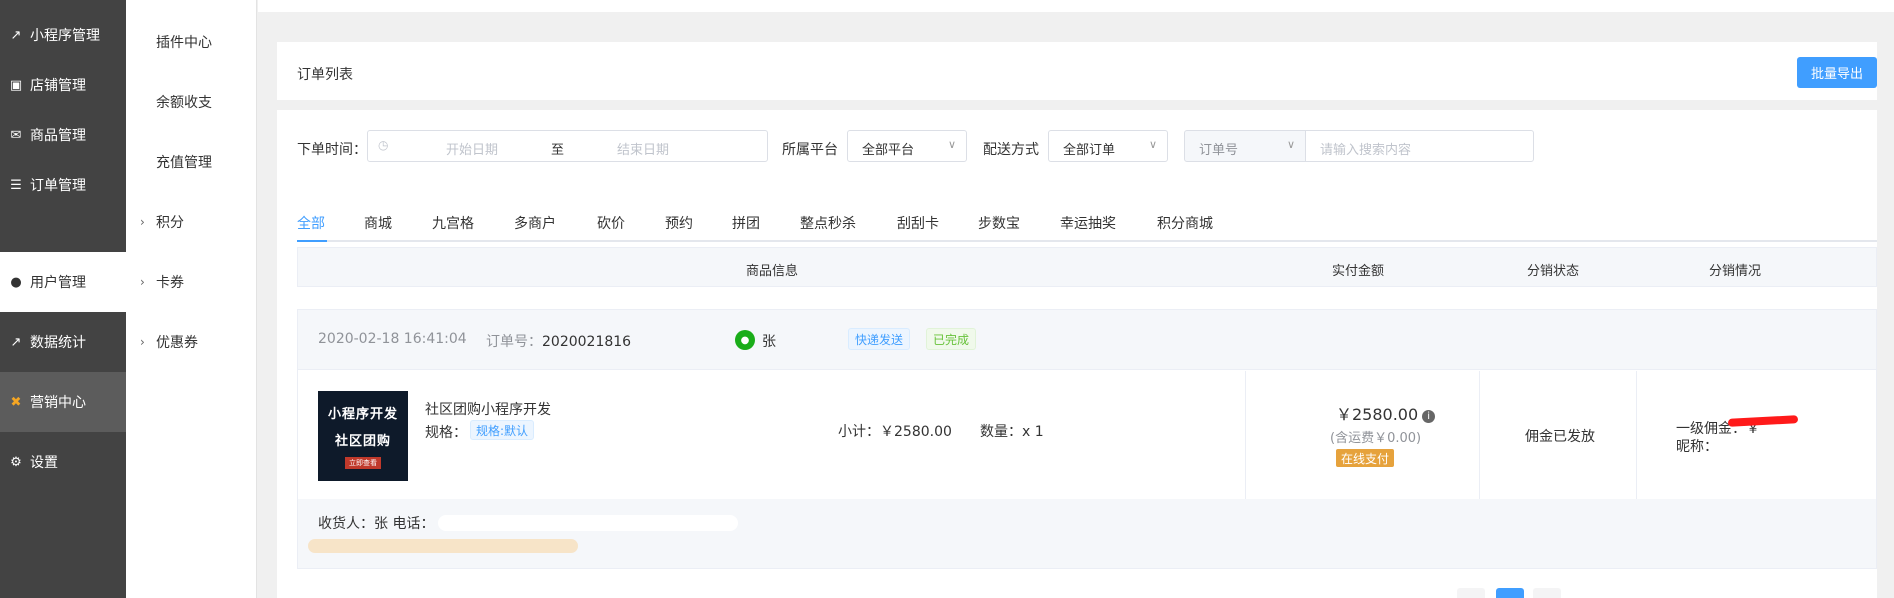 The width and height of the screenshot is (1894, 598). What do you see at coordinates (1376, 438) in the screenshot?
I see `freight-note: (含运费￥0.00)` at bounding box center [1376, 438].